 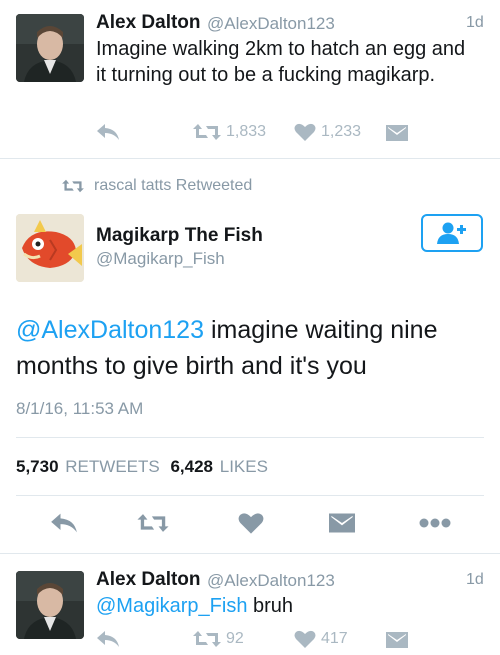 What do you see at coordinates (334, 638) in the screenshot?
I see `reply-like-count: 417` at bounding box center [334, 638].